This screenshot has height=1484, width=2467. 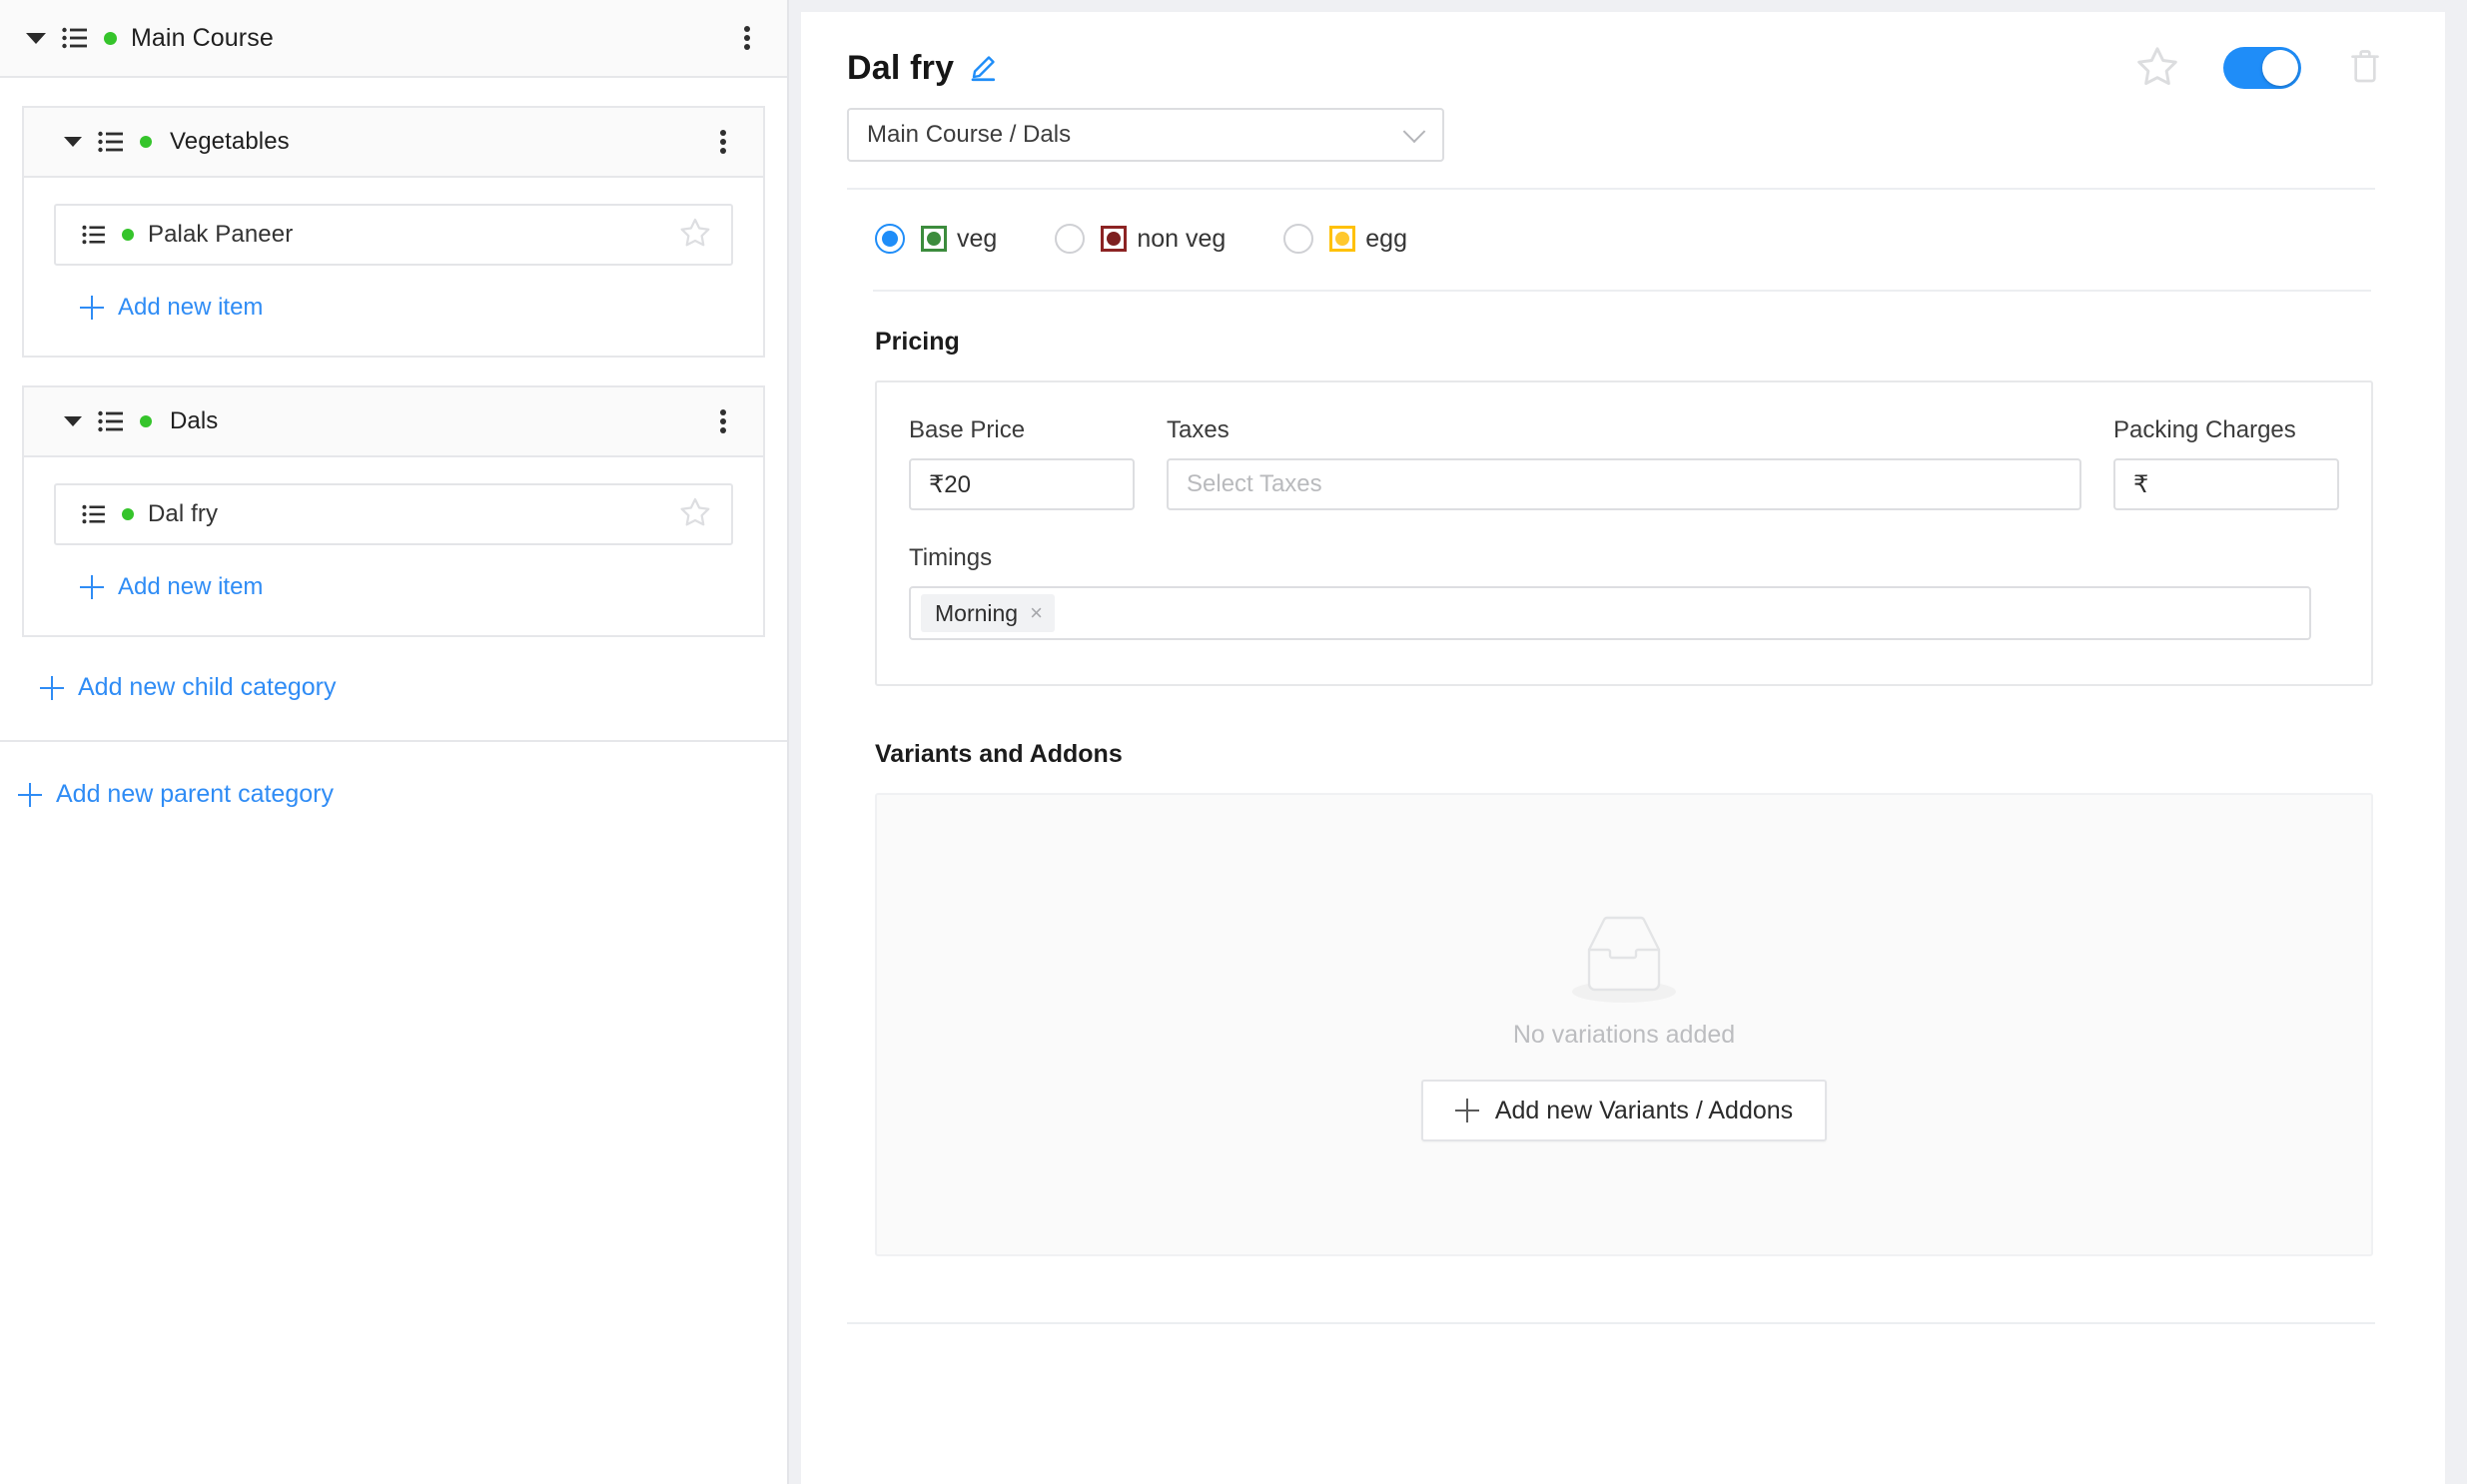 What do you see at coordinates (969, 134) in the screenshot?
I see `category-select-value: Main Course / Dals` at bounding box center [969, 134].